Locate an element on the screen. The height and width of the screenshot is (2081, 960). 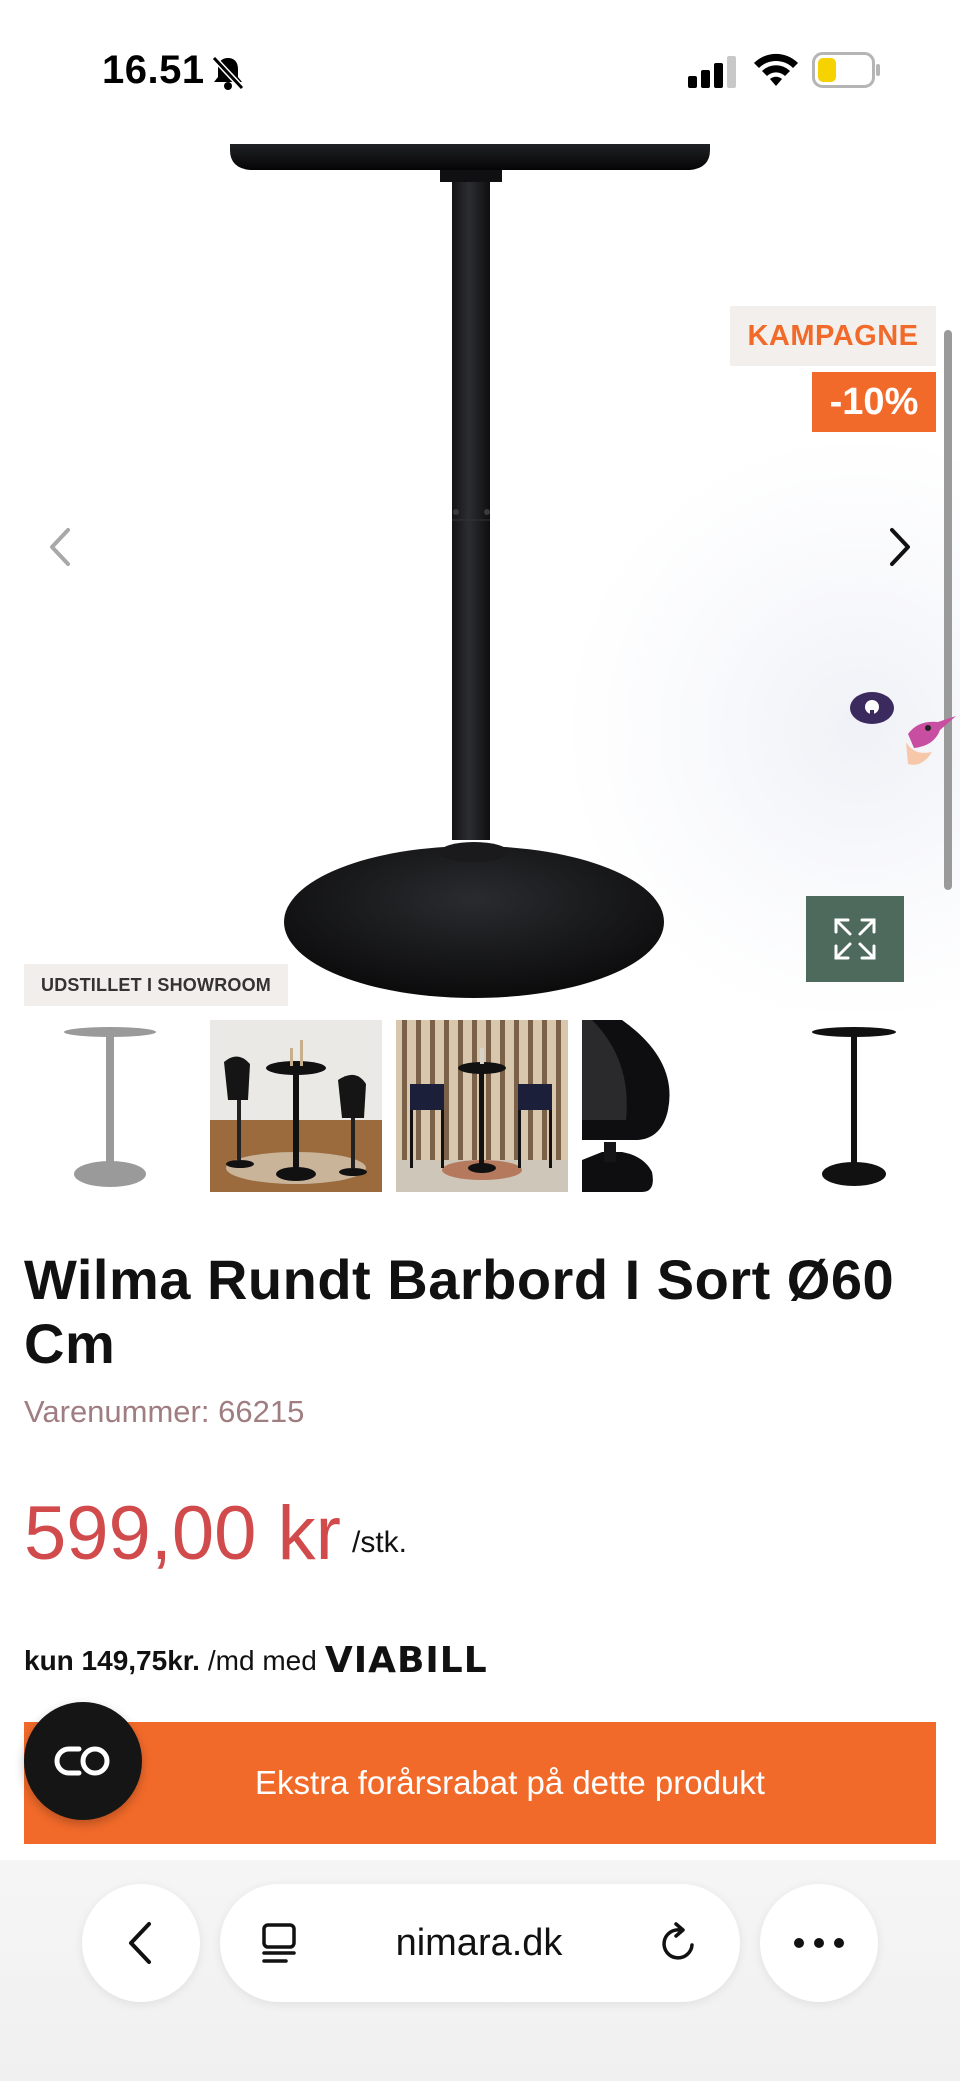
sku-label: Varenummer: is located at coordinates (117, 1411).